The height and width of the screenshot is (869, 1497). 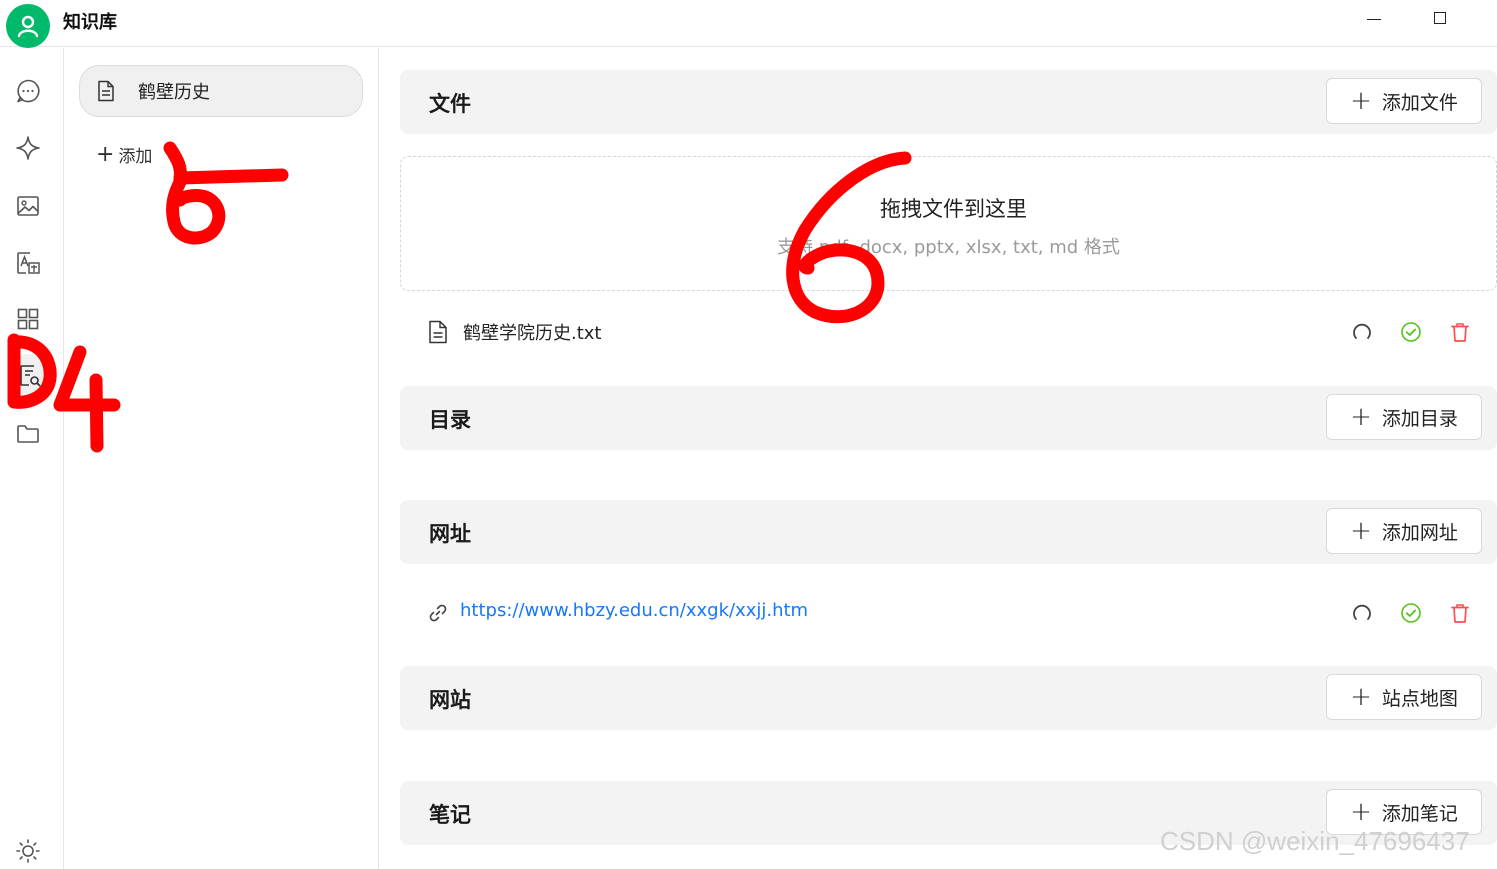 I want to click on knowledge-search-icon, so click(x=30, y=376).